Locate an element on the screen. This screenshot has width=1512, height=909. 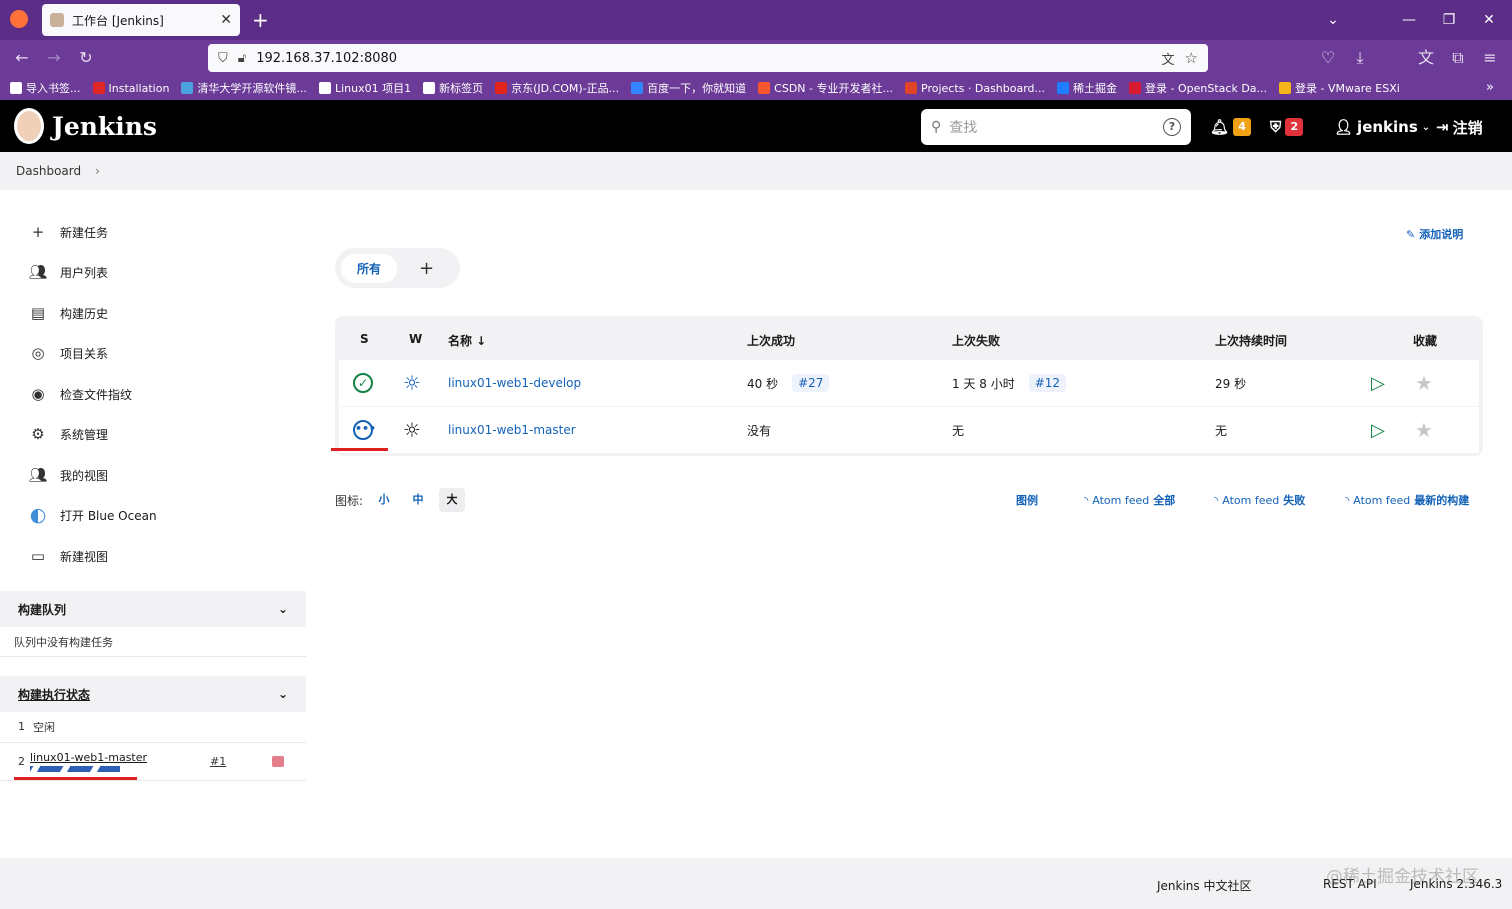
close-window-icon: ✕ is located at coordinates (1489, 20).